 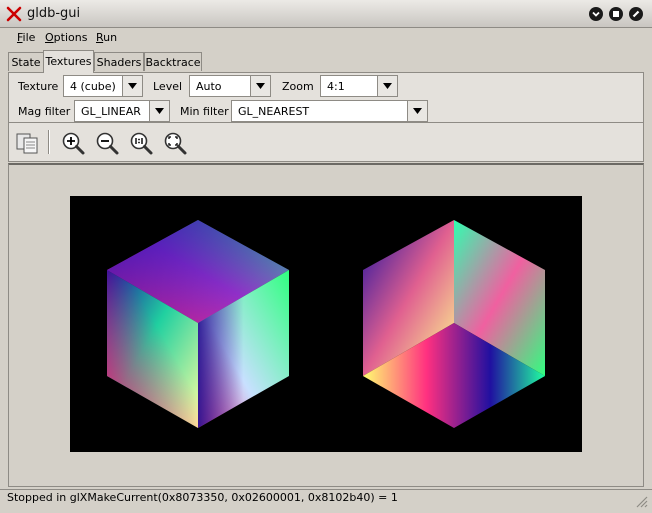 What do you see at coordinates (68, 61) in the screenshot?
I see `tab-textures: Textures` at bounding box center [68, 61].